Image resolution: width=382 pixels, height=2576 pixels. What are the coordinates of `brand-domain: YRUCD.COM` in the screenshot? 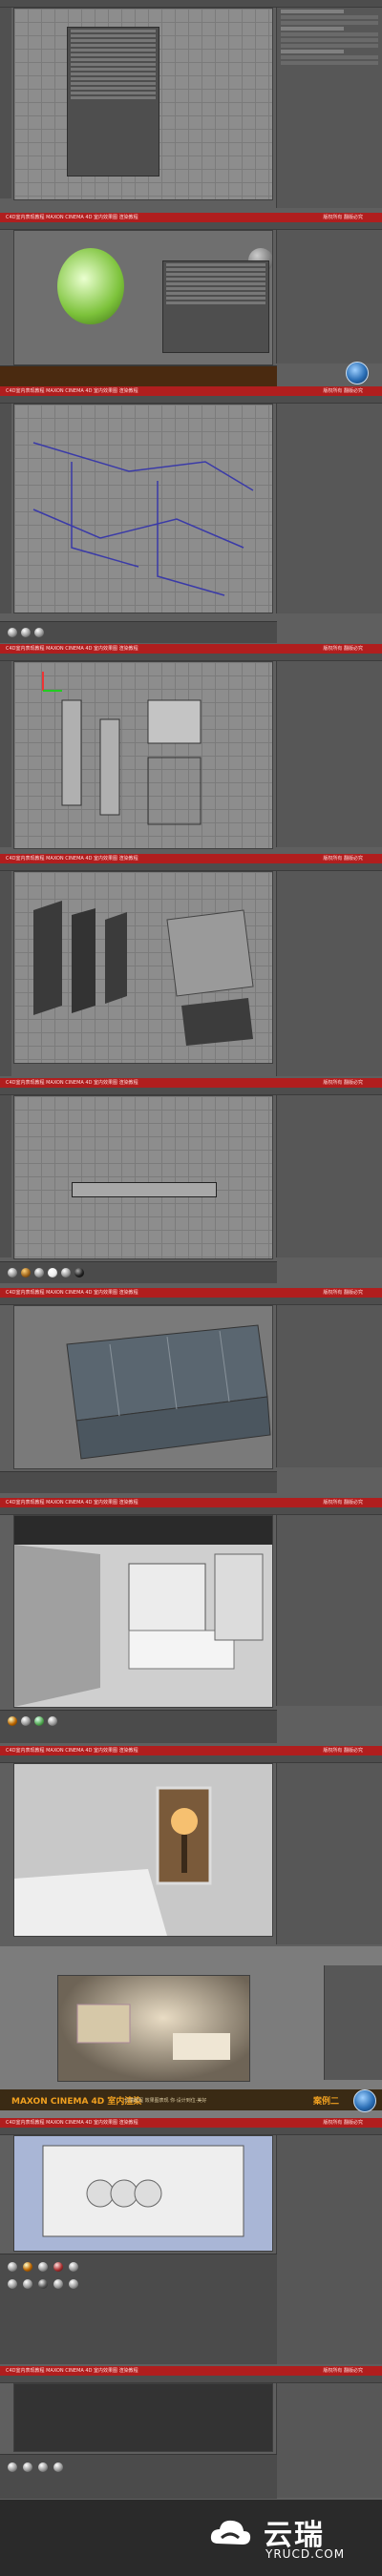 It's located at (305, 2554).